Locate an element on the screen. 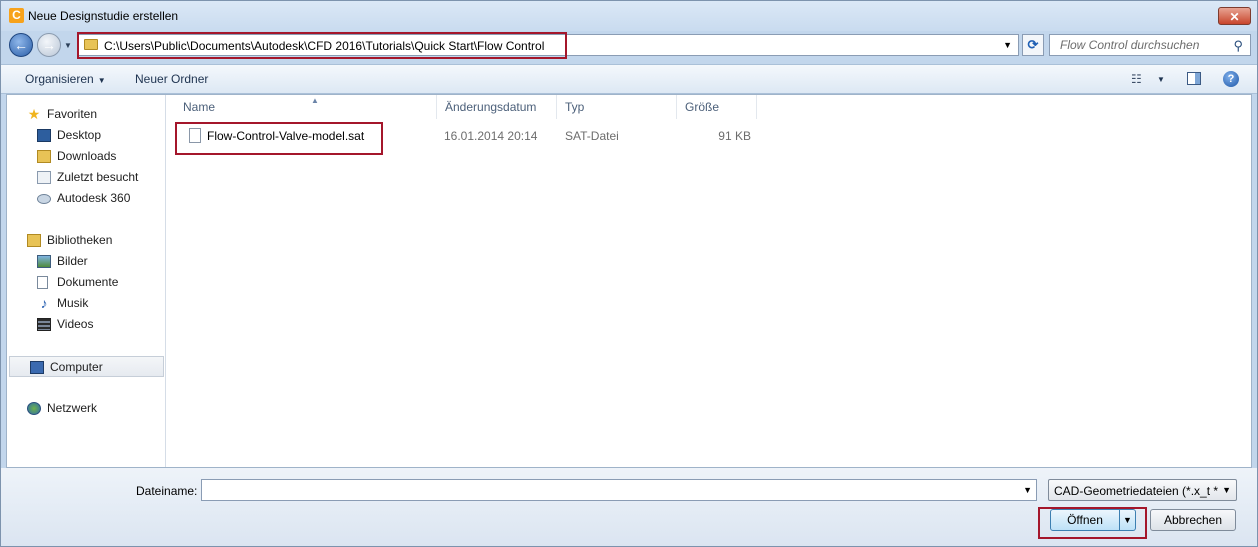  address-highlight-box is located at coordinates (322, 45).